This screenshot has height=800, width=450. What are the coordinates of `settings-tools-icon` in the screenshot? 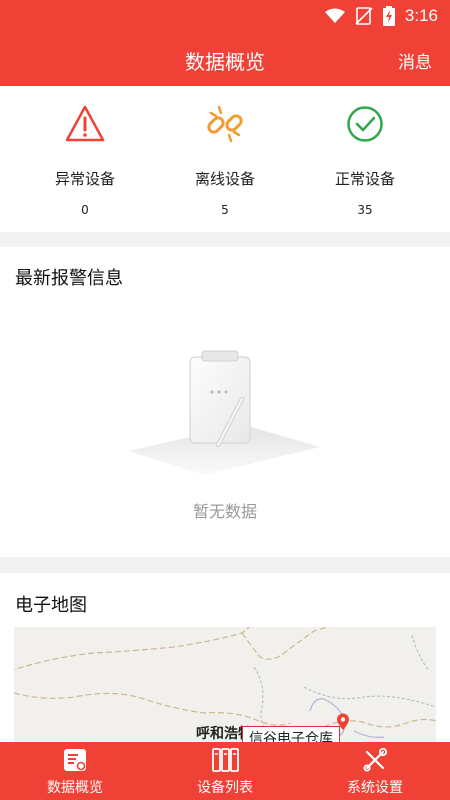 It's located at (375, 759).